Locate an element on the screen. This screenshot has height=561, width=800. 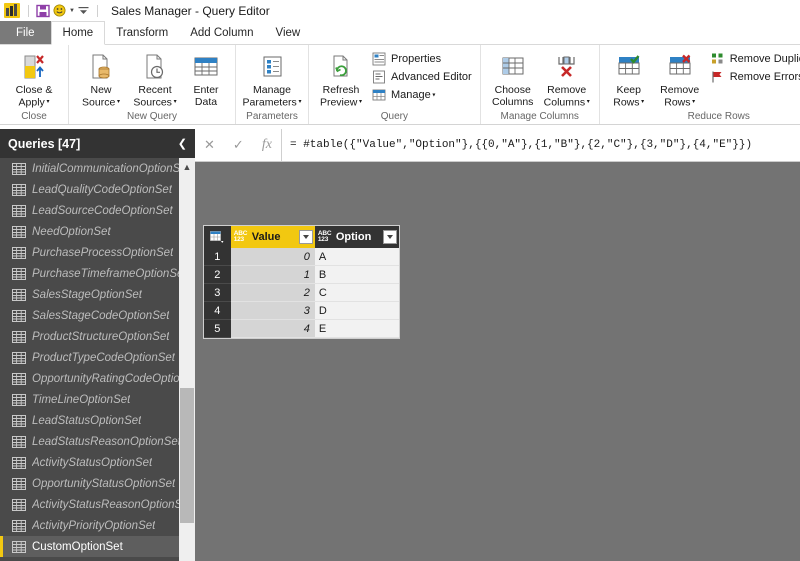
remove-columns-button: Remove Columns ▾ is located at coordinates (567, 78).